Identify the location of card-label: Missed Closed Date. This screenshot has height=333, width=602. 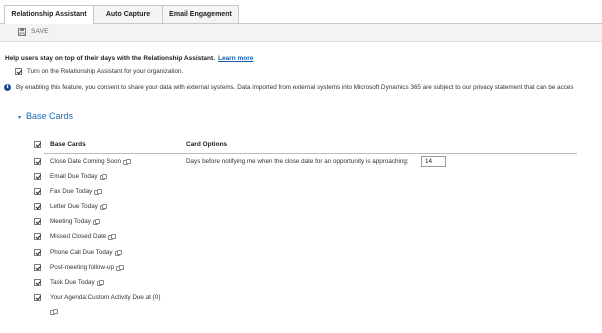
(83, 236).